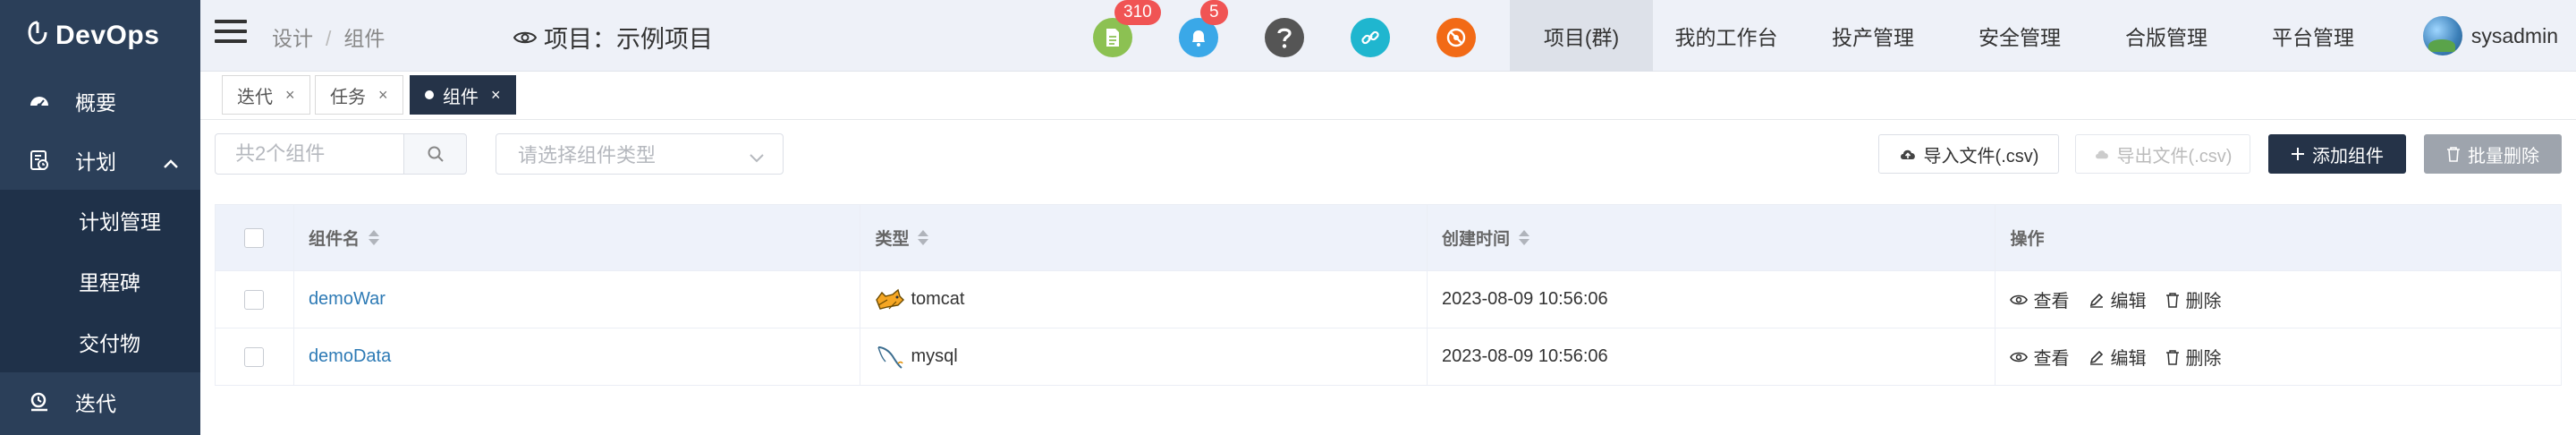  What do you see at coordinates (1873, 36) in the screenshot?
I see `nav-release-management: 投产管理` at bounding box center [1873, 36].